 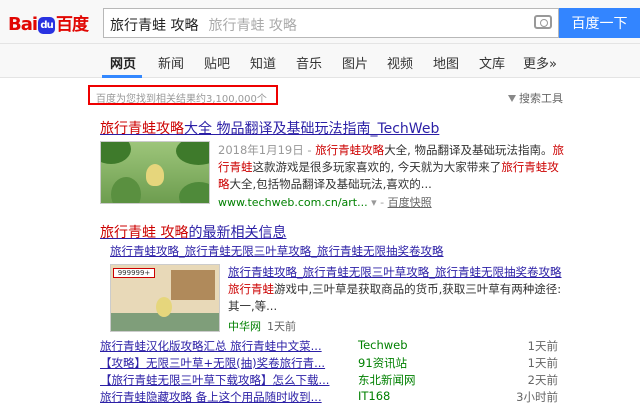 I want to click on news-source-name: 中华网, so click(x=244, y=326).